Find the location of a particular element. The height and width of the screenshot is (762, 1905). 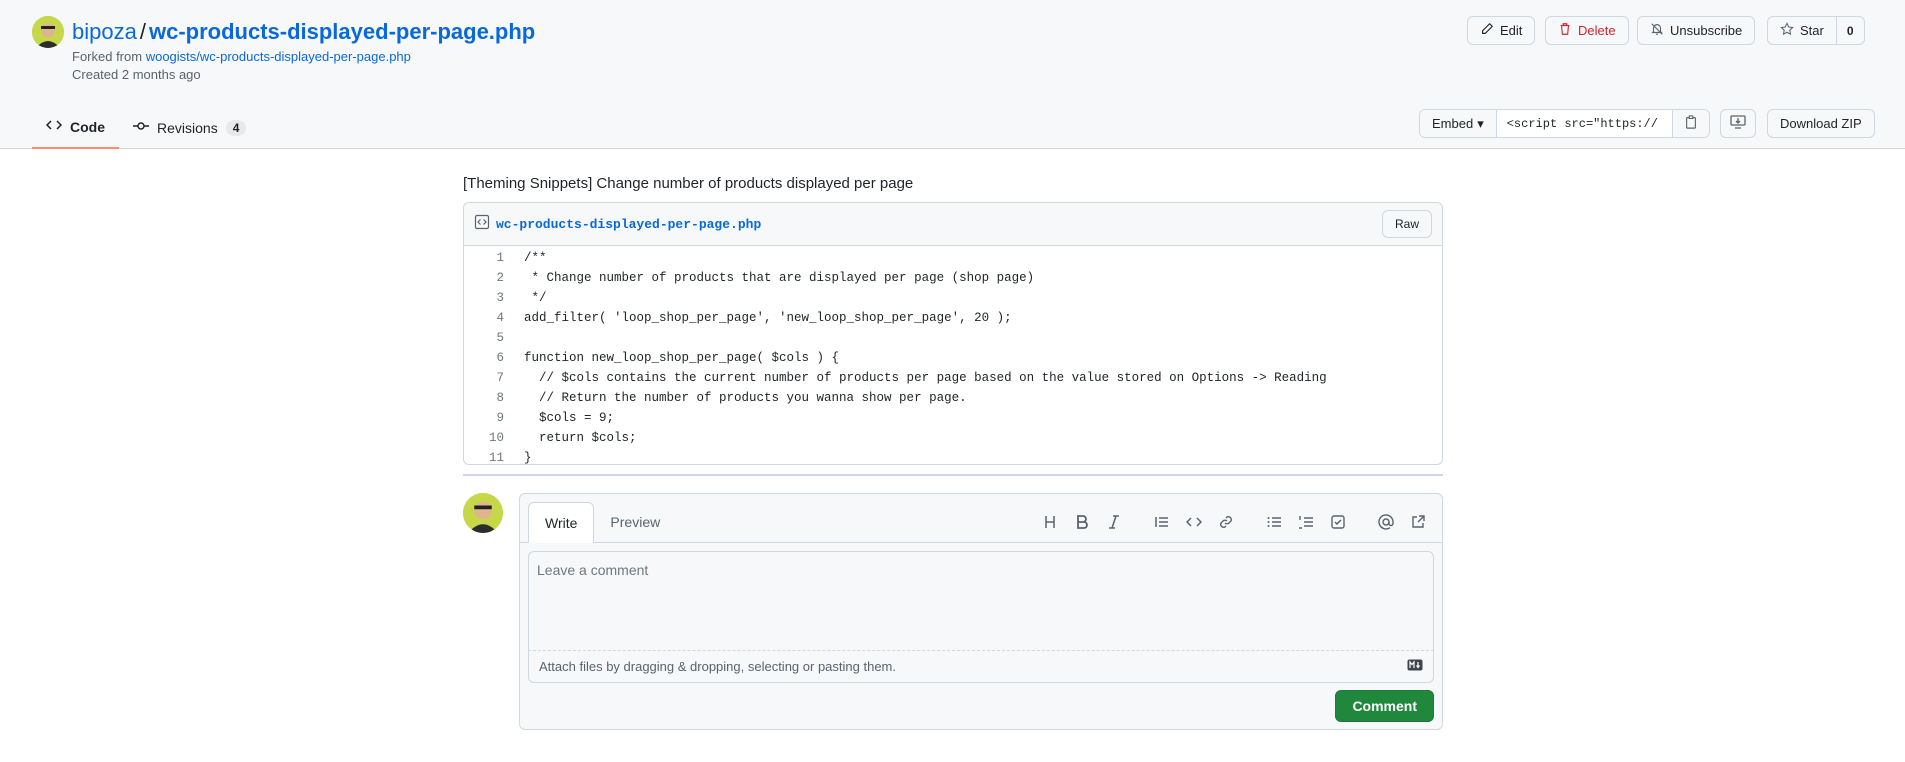

desktop-tools is located at coordinates (1738, 123).